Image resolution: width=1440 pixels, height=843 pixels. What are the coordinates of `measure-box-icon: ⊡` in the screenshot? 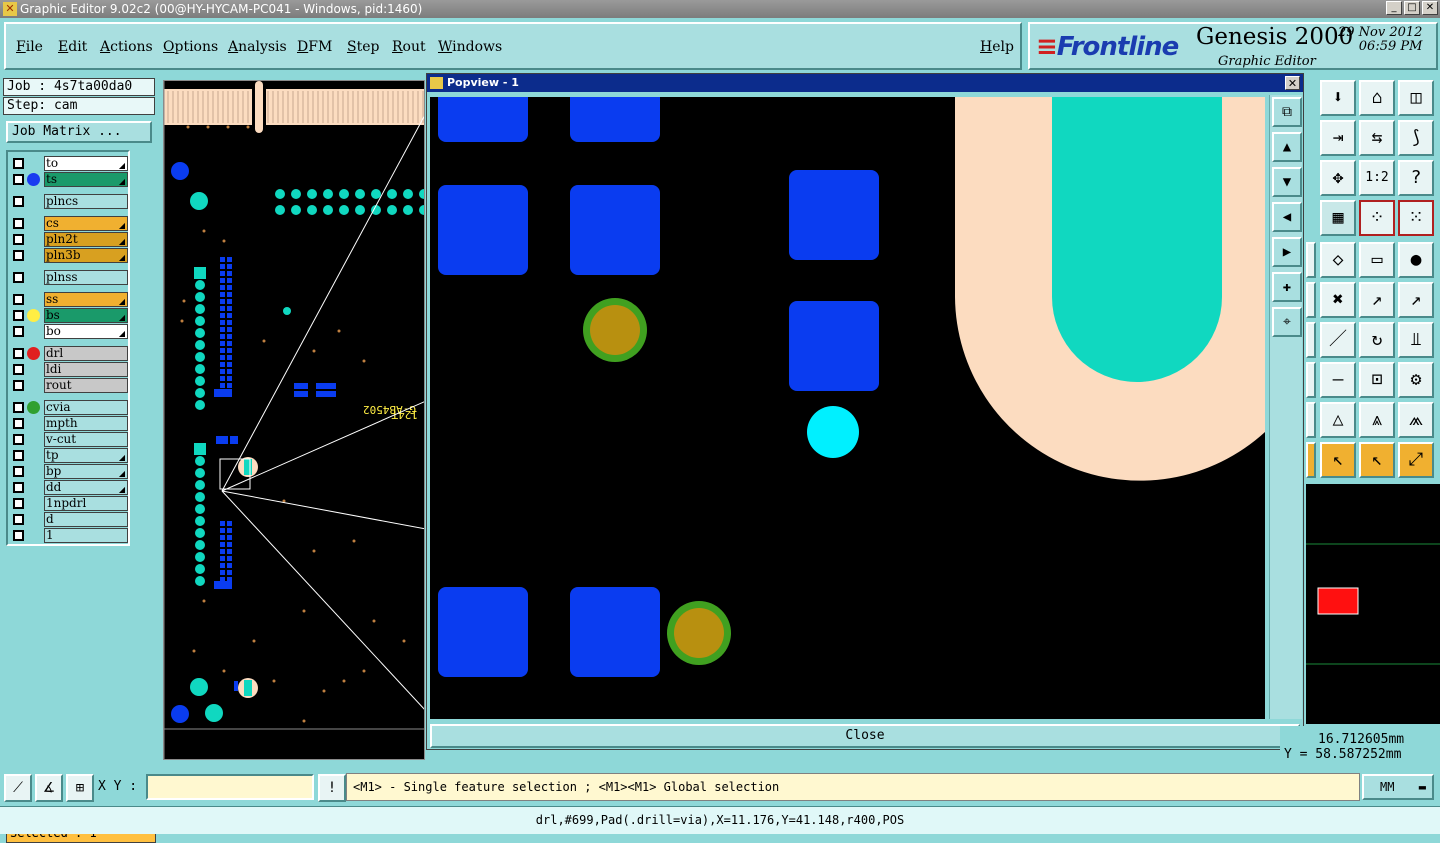 It's located at (1377, 380).